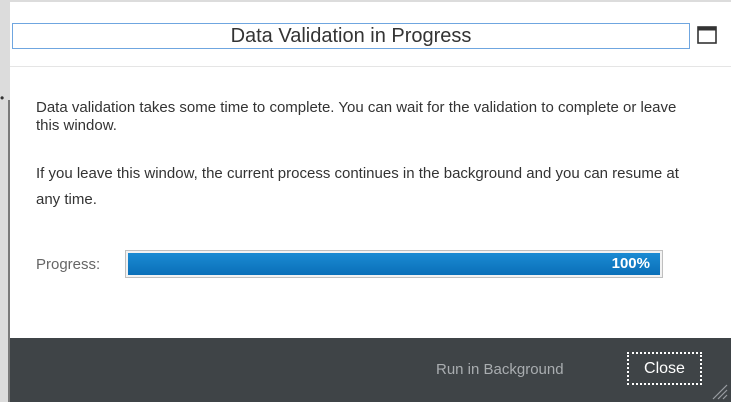 The height and width of the screenshot is (402, 731). What do you see at coordinates (2, 98) in the screenshot?
I see `background-fragment: •` at bounding box center [2, 98].